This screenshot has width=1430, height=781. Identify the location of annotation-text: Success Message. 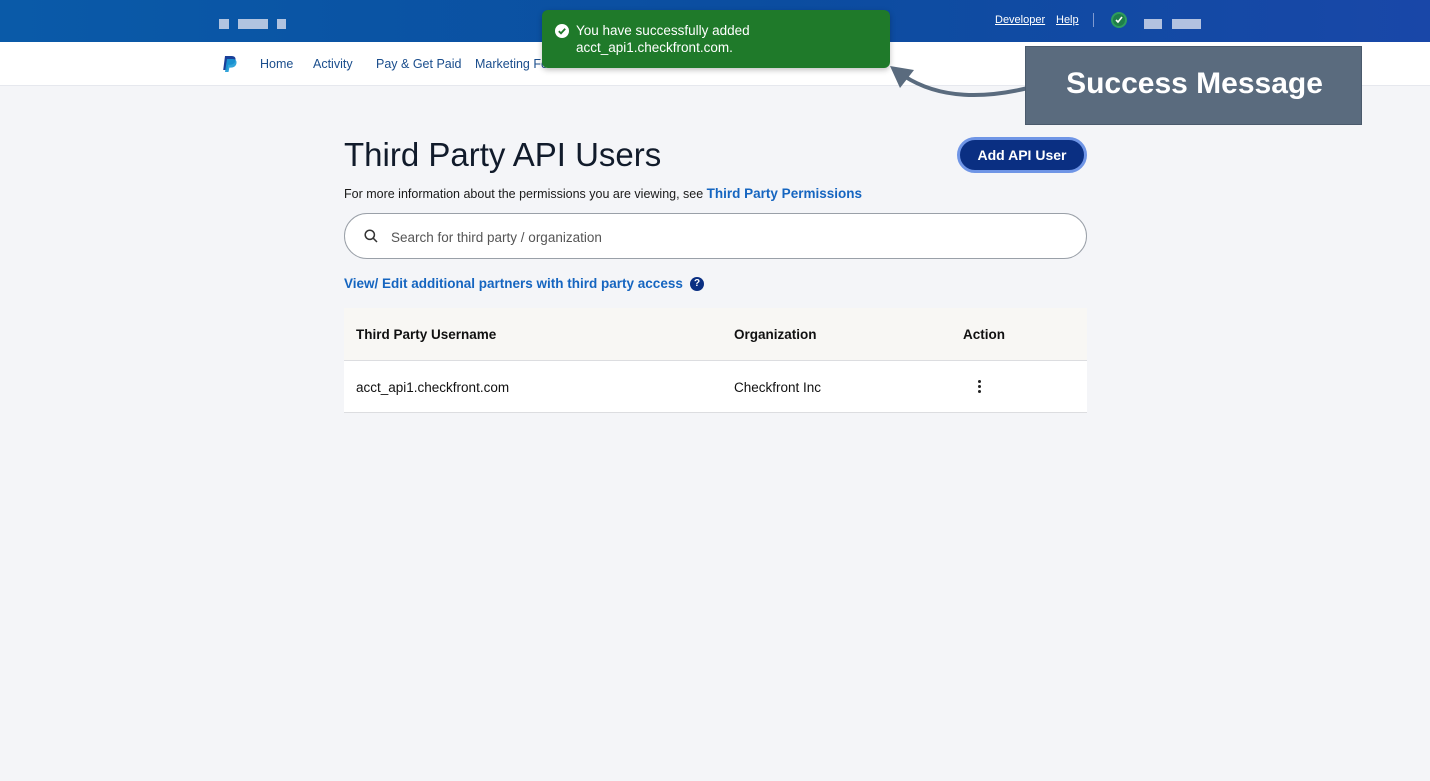
(1194, 83).